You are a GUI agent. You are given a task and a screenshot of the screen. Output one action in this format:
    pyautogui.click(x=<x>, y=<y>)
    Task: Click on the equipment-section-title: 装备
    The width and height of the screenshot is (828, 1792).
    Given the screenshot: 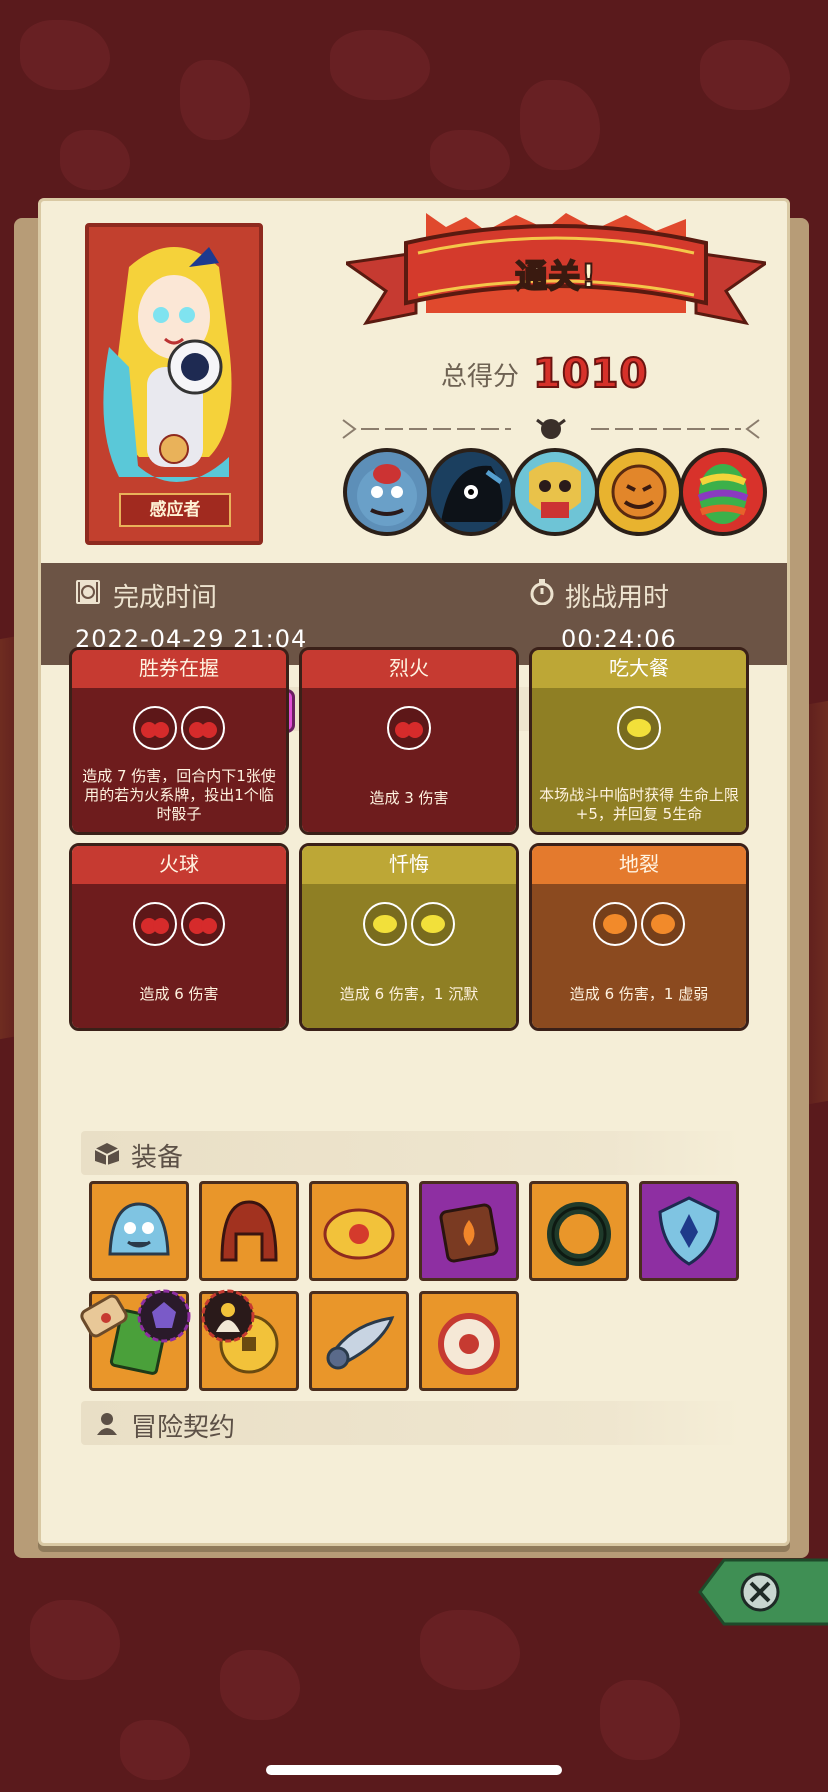 What is the action you would take?
    pyautogui.click(x=157, y=1158)
    